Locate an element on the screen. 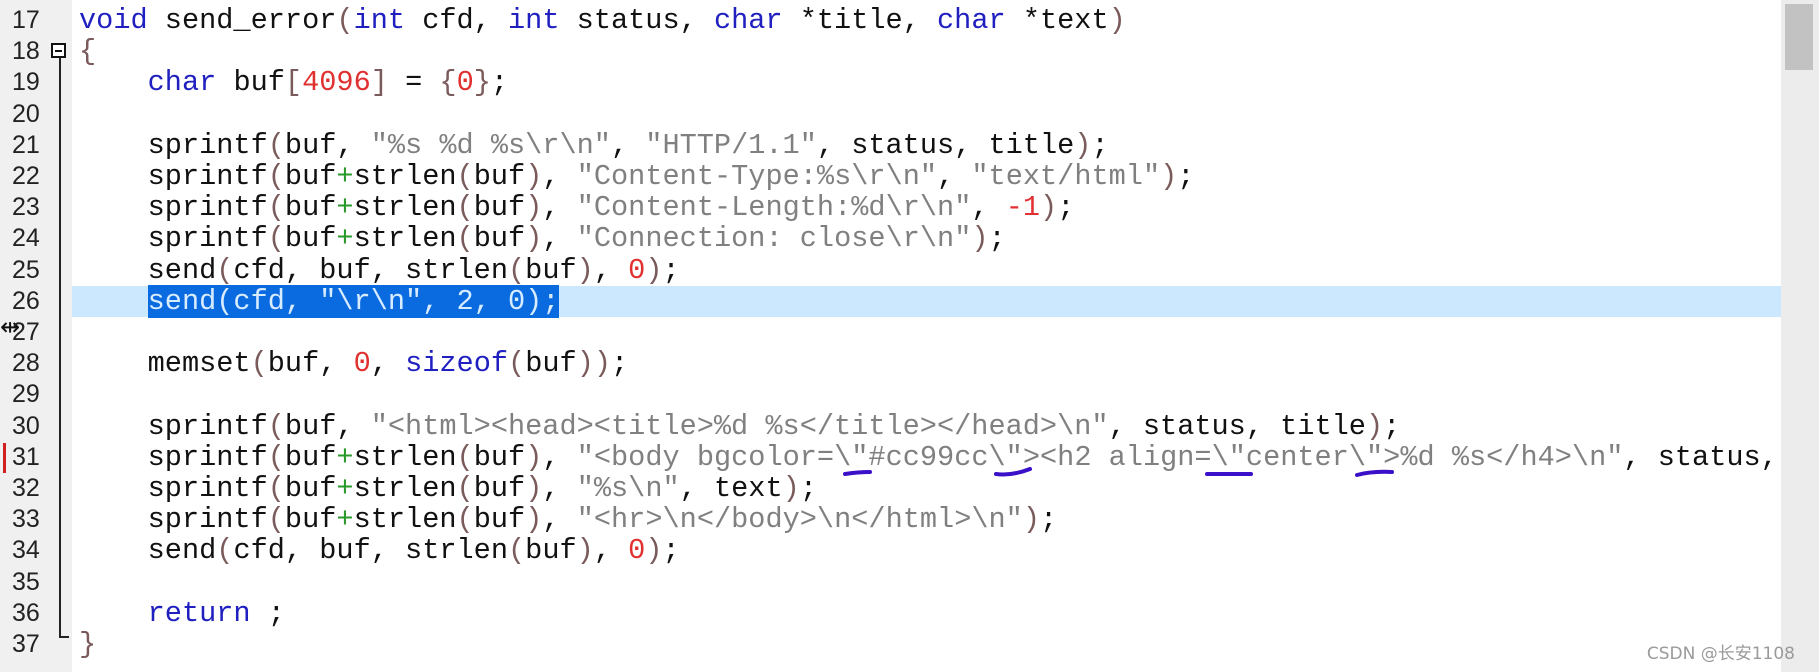 The image size is (1819, 672). line-number: 35 is located at coordinates (26, 581).